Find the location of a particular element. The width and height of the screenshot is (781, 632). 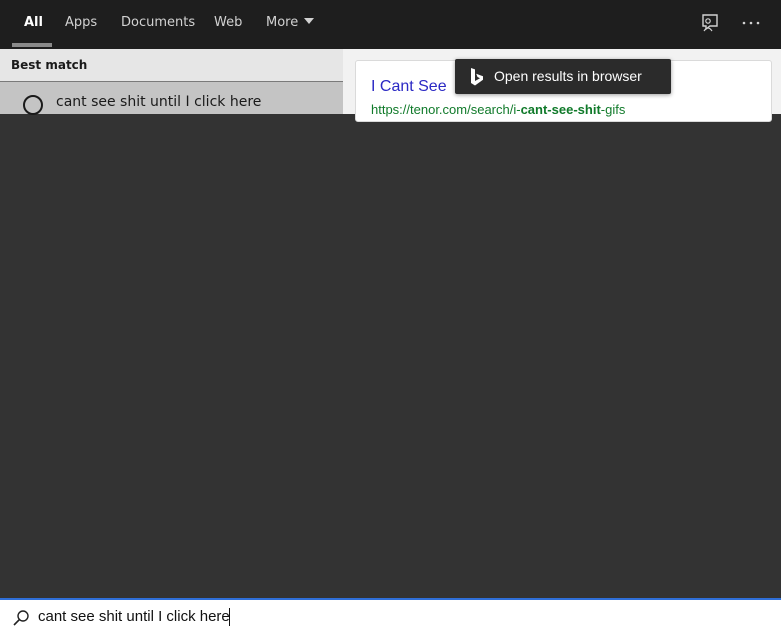

tab-more: More is located at coordinates (290, 23).